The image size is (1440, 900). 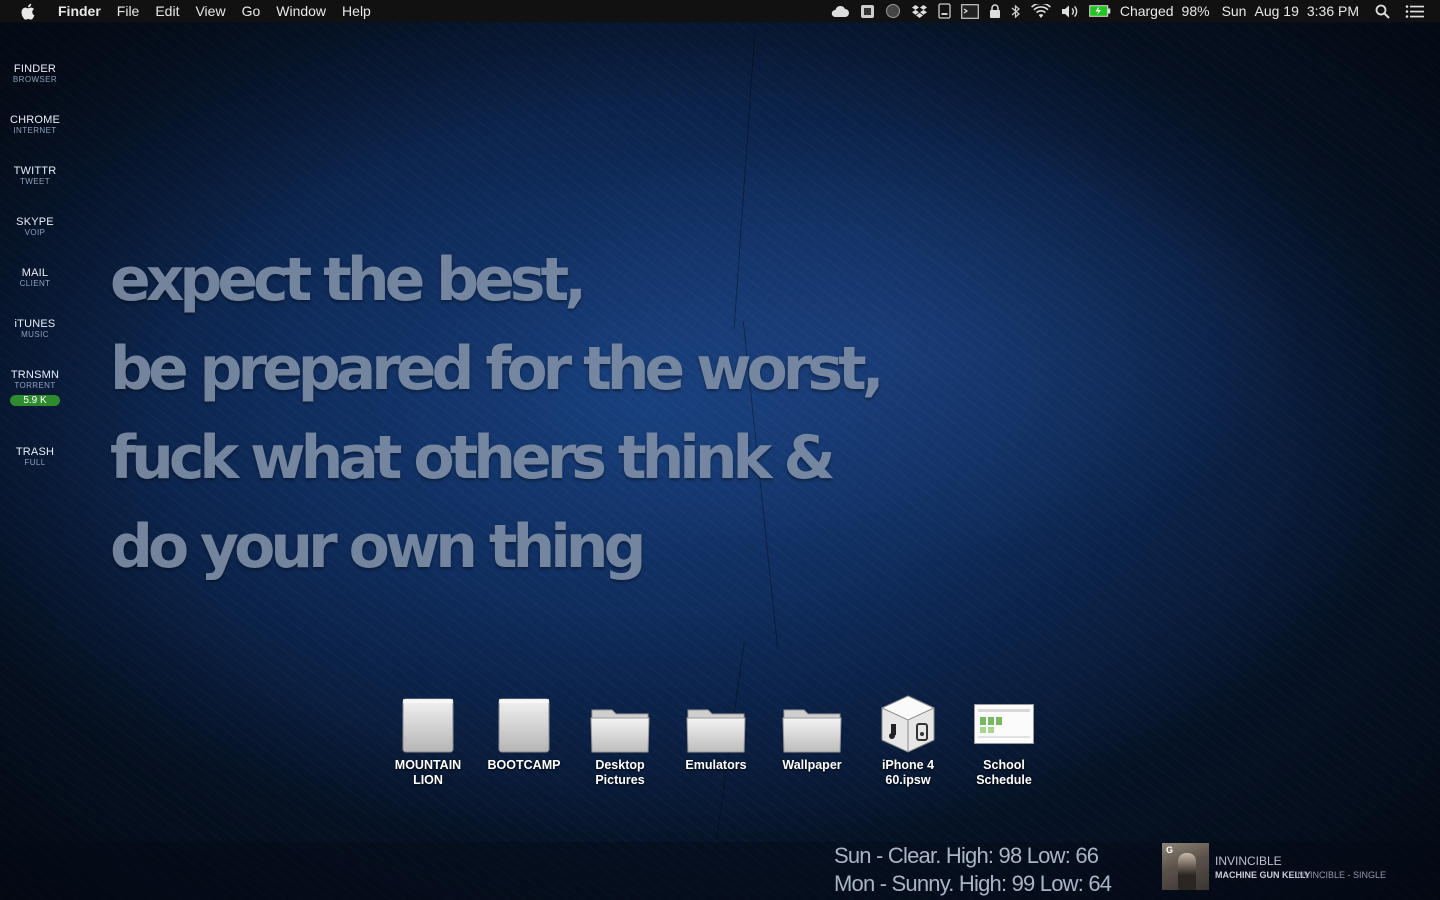 What do you see at coordinates (1196, 11) in the screenshot?
I see `battery-percent: 98%` at bounding box center [1196, 11].